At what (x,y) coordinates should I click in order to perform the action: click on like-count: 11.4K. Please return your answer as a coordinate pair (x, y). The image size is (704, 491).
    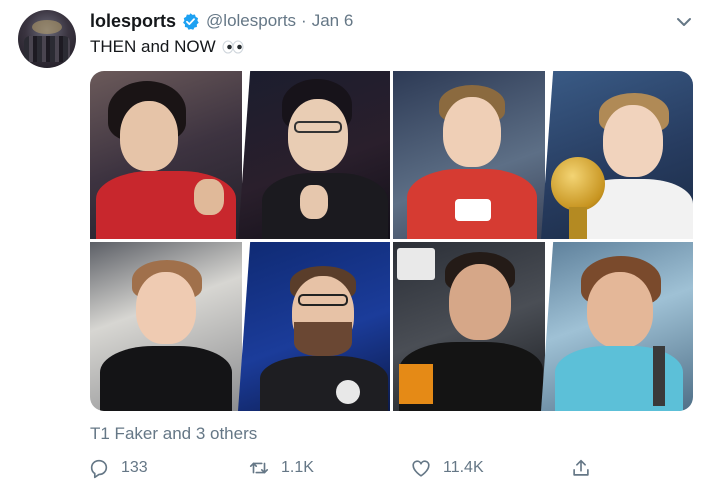
    Looking at the image, I should click on (463, 467).